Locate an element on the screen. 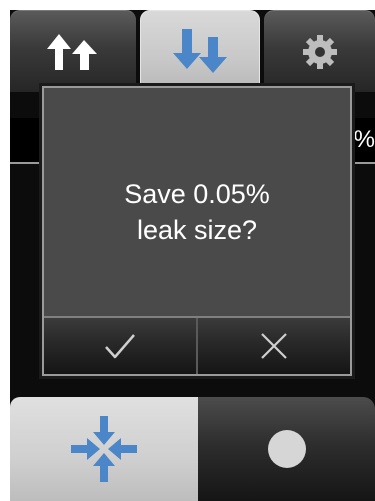  record-dot-icon is located at coordinates (286, 449).